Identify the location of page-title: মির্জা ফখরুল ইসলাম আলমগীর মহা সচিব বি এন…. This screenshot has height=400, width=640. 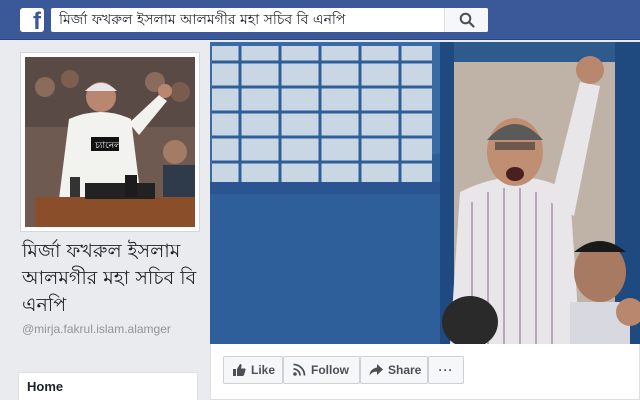
(109, 278).